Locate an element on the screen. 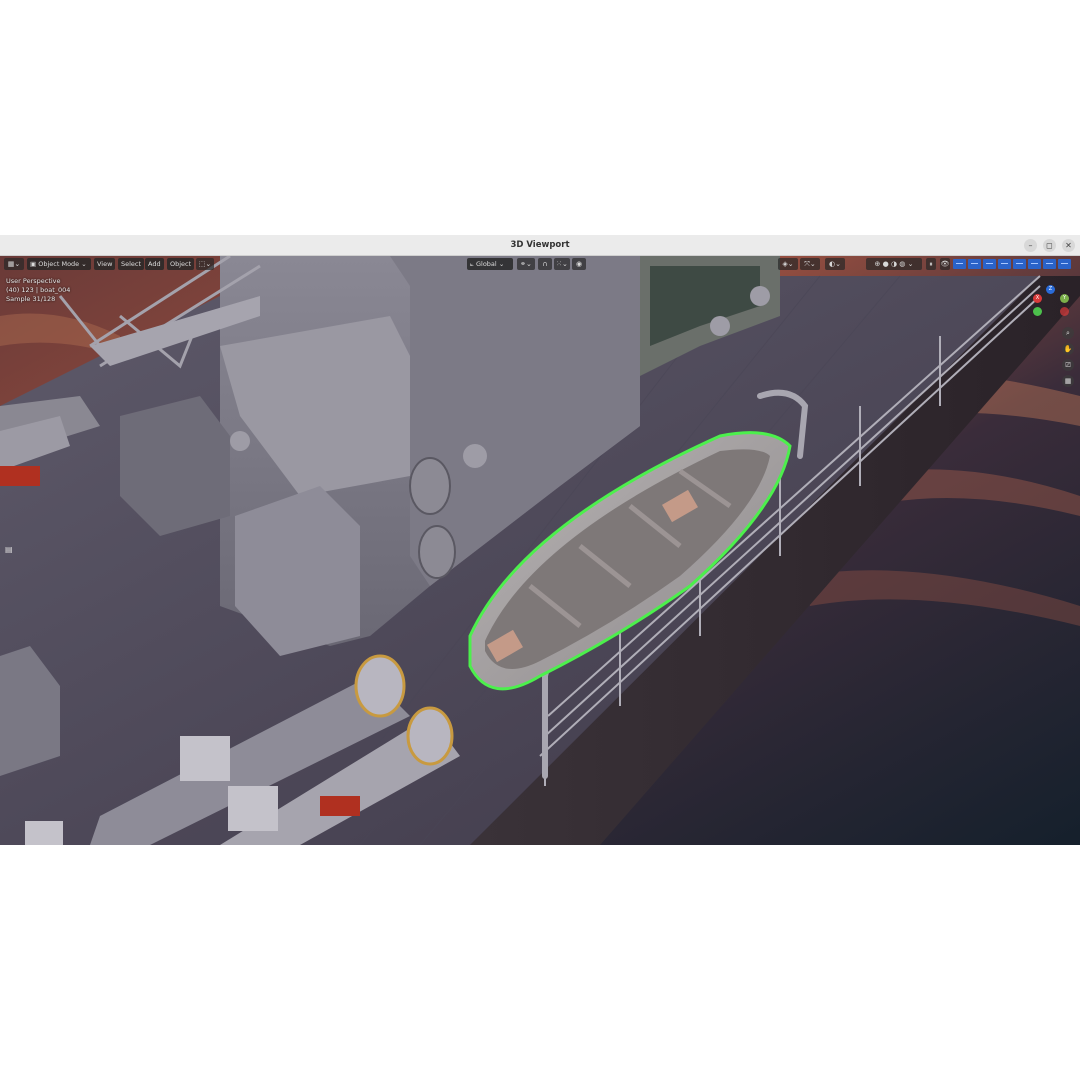  mode-label: Object Mode is located at coordinates (59, 264).